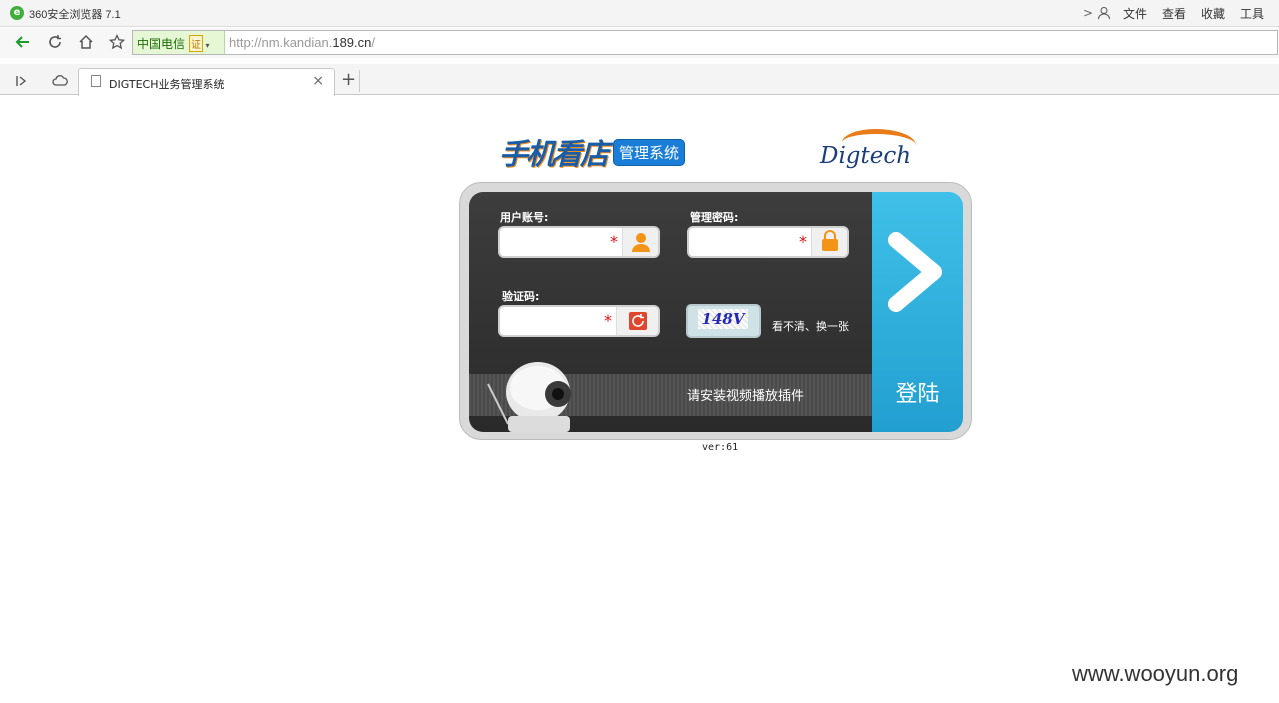 The height and width of the screenshot is (703, 1279). I want to click on address-bar: 中国电信证 ▾ http://nm.kandian.189.cn/, so click(705, 42).